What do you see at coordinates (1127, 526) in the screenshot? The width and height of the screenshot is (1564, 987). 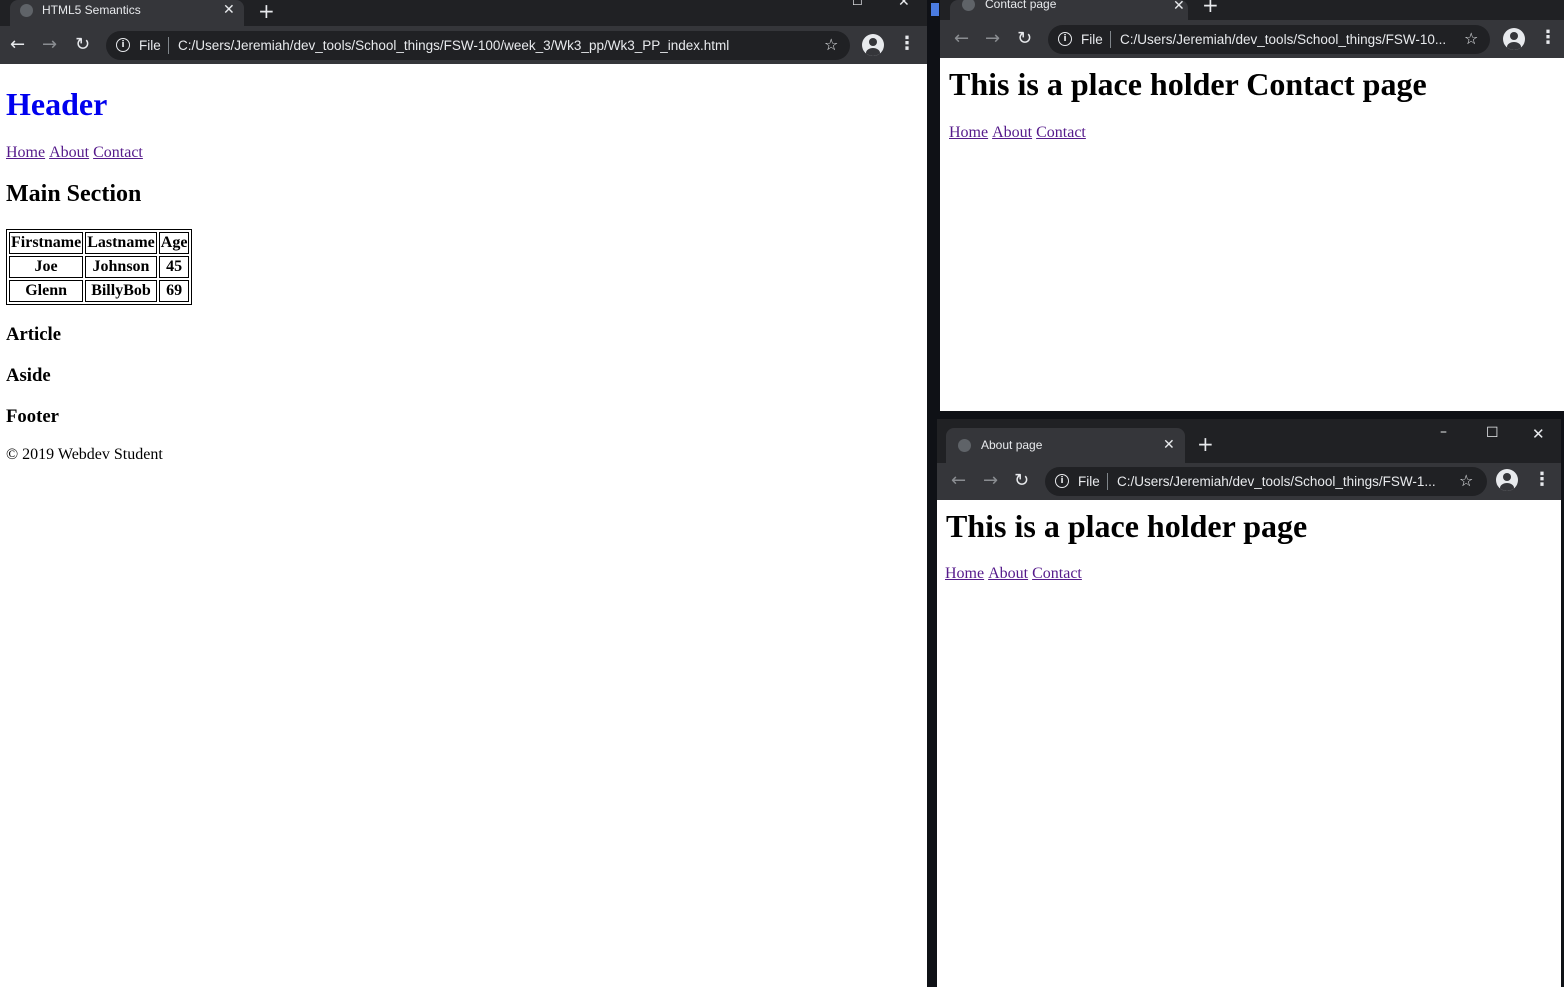 I see `about-page-heading: This is a place holder page` at bounding box center [1127, 526].